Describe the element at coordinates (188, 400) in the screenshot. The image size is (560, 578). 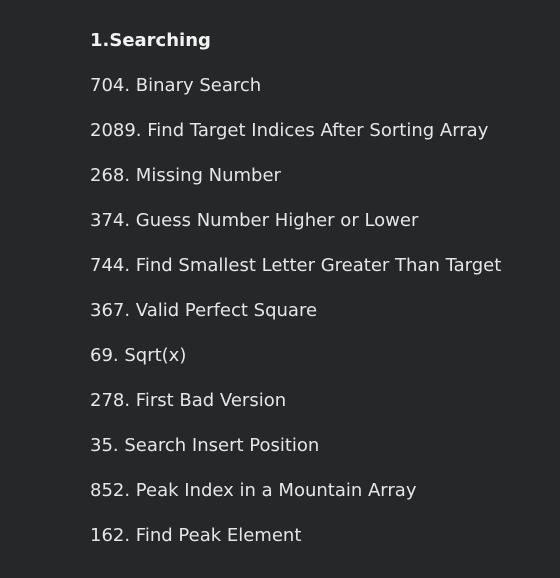
I see `list-item: 278. First Bad Version` at that location.